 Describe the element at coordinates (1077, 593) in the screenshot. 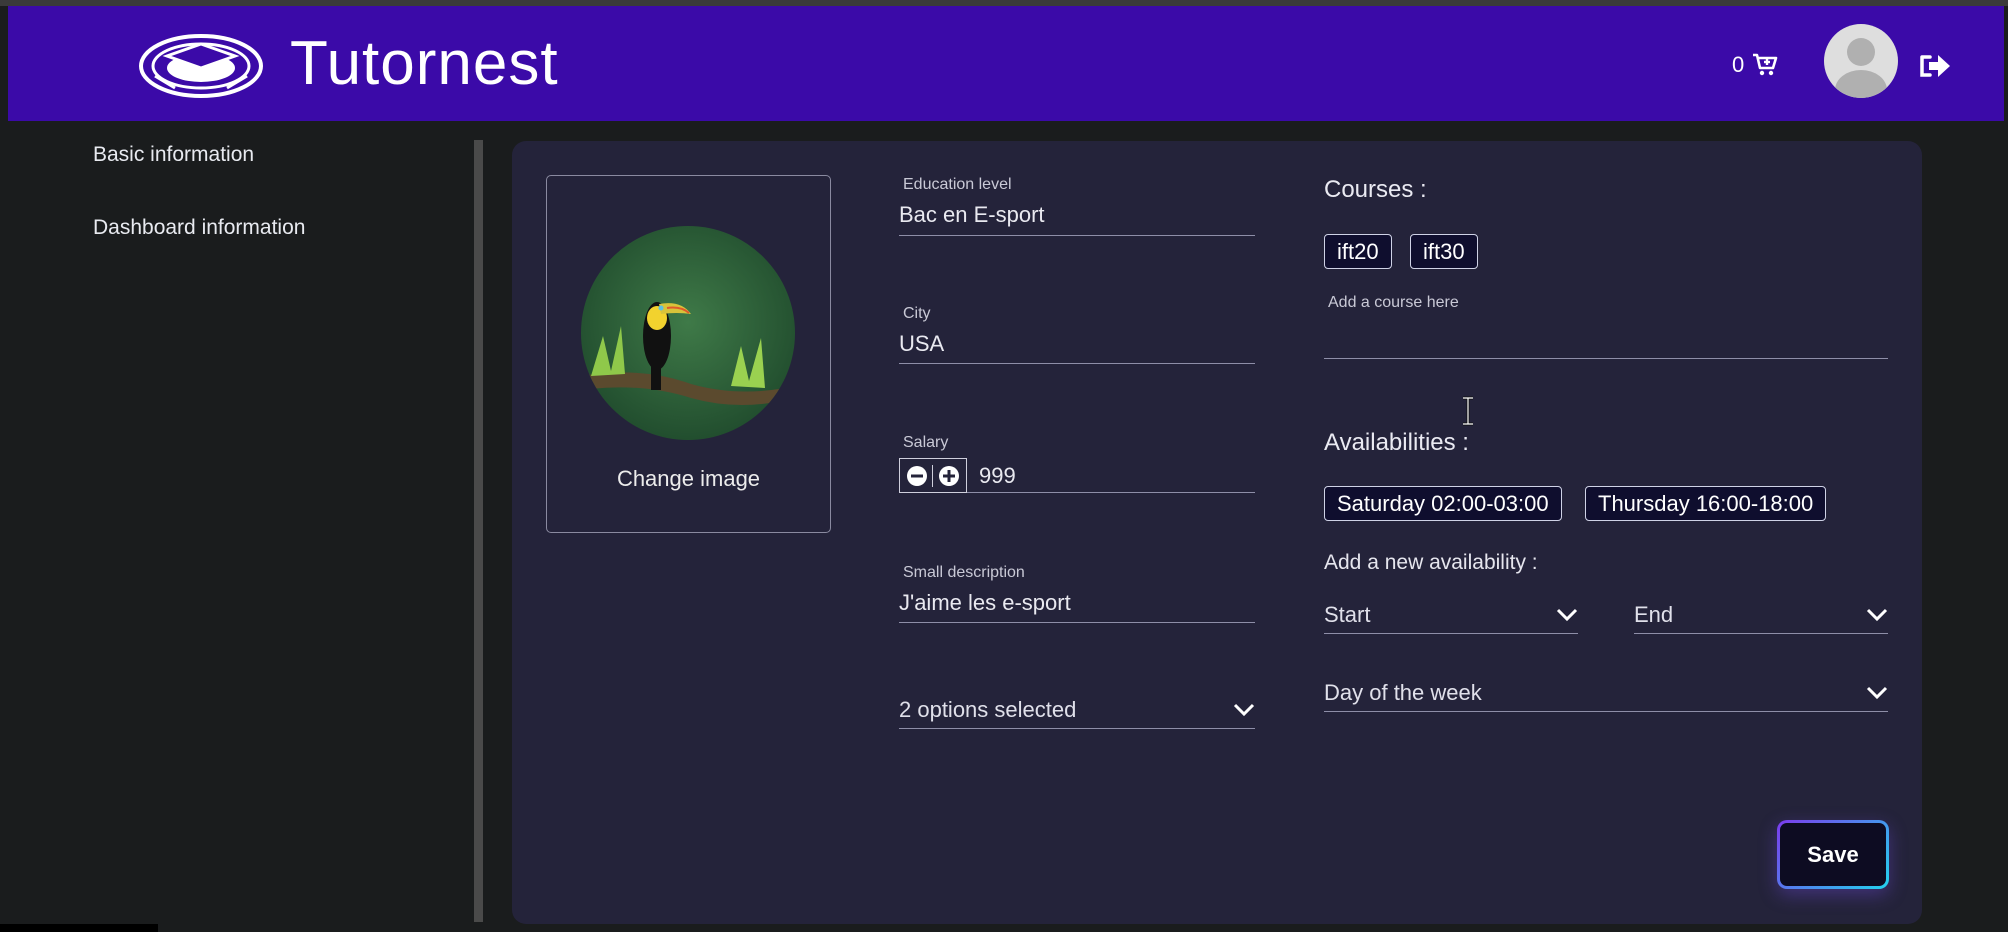

I see `small-description-field: Small description J'aime les e-sport` at that location.